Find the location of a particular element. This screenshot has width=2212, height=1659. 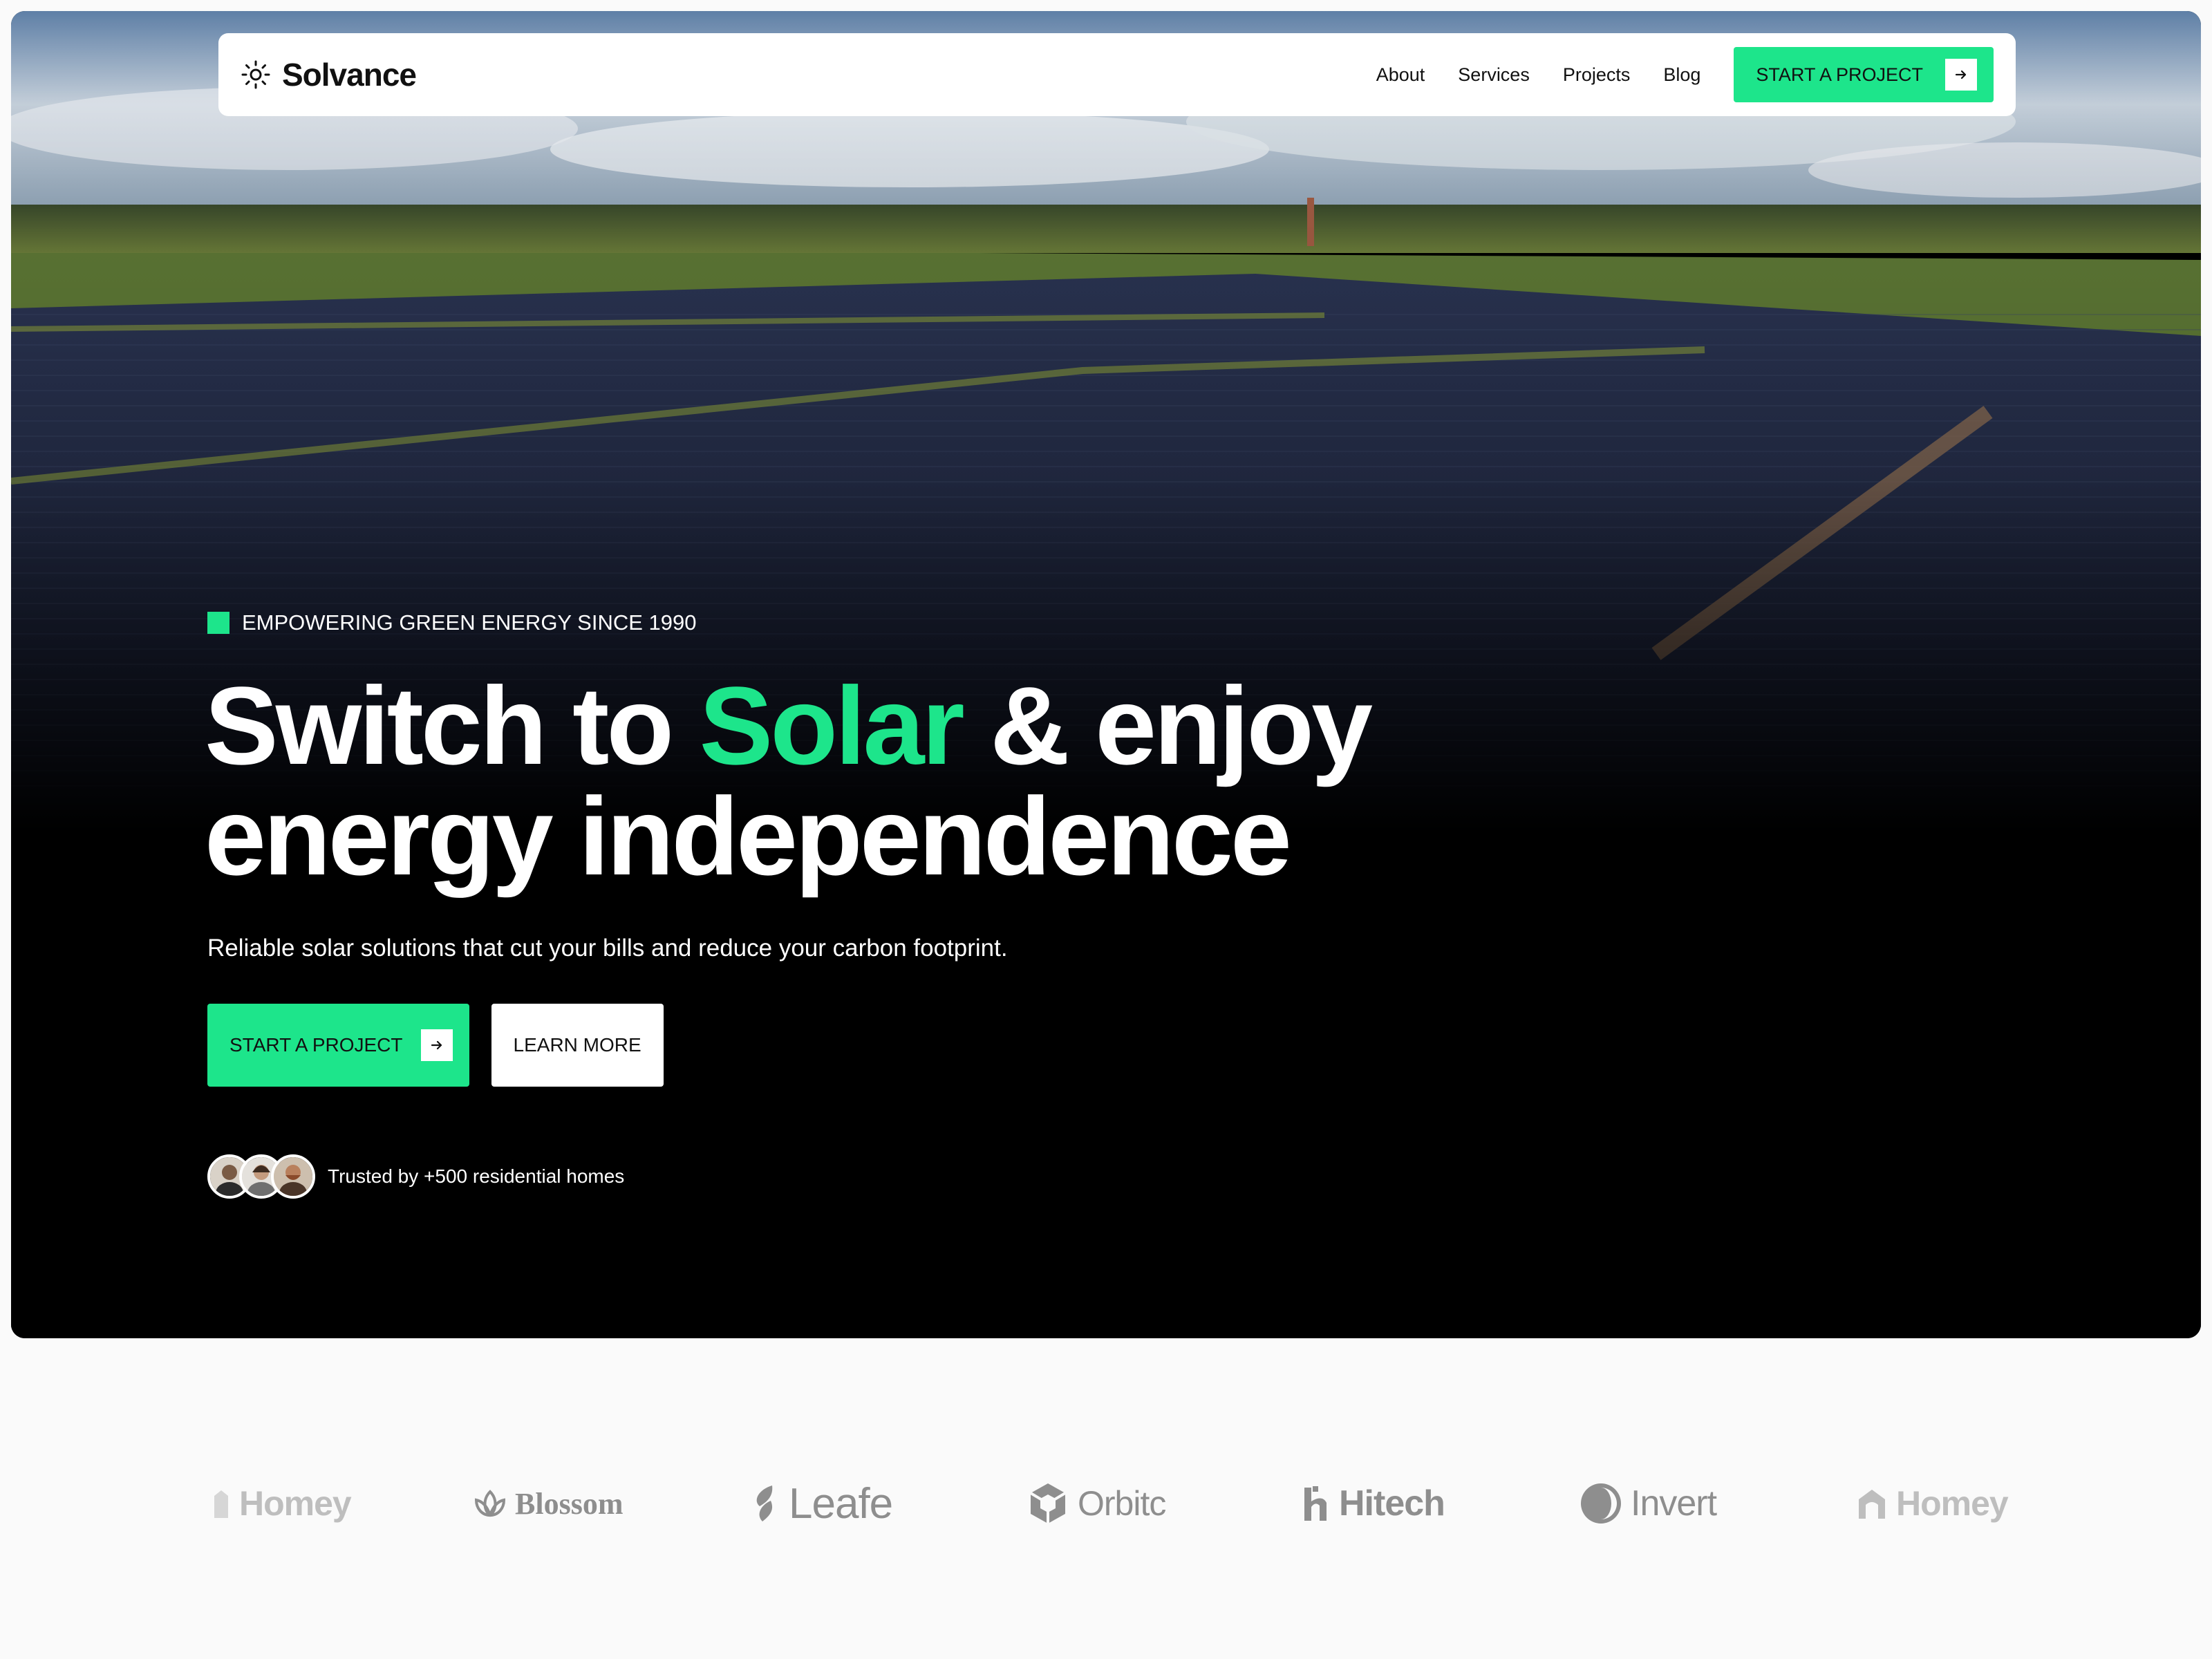

learn-more-label: LEARN MORE is located at coordinates (577, 1045).